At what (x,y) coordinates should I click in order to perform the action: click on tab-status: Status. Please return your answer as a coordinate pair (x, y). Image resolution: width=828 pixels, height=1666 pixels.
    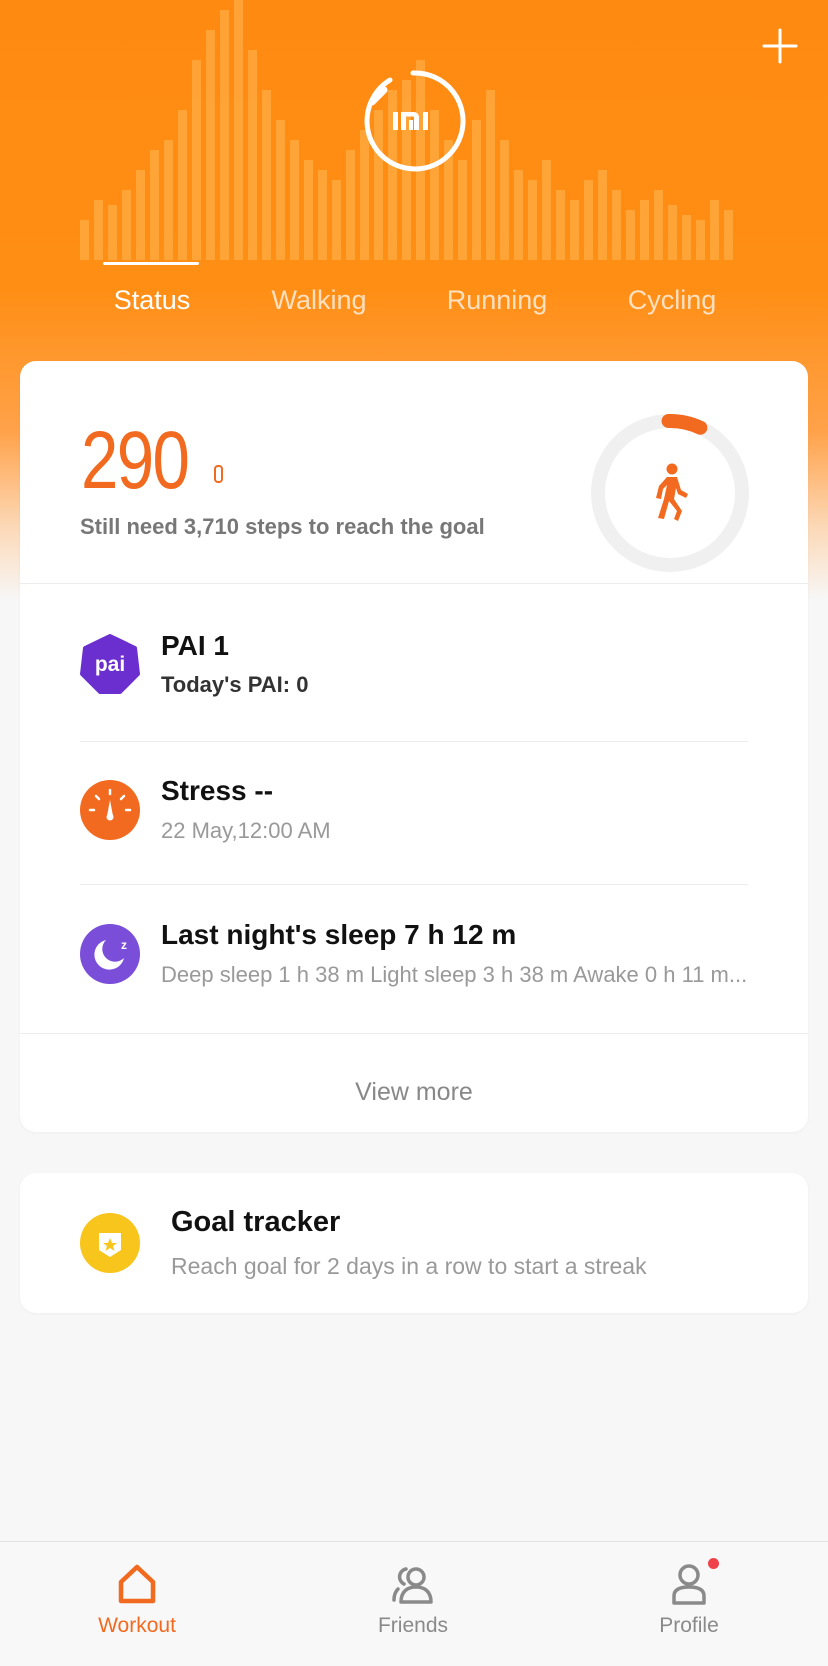
    Looking at the image, I should click on (152, 300).